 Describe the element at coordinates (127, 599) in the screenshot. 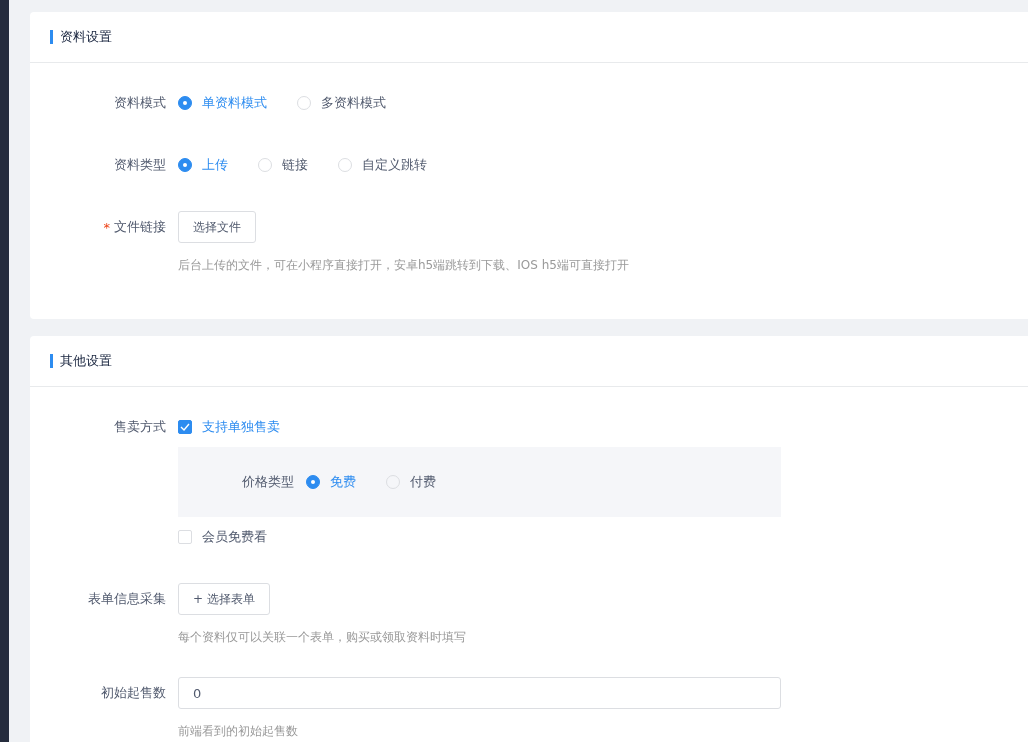

I see `field-label: 表单信息采集` at that location.